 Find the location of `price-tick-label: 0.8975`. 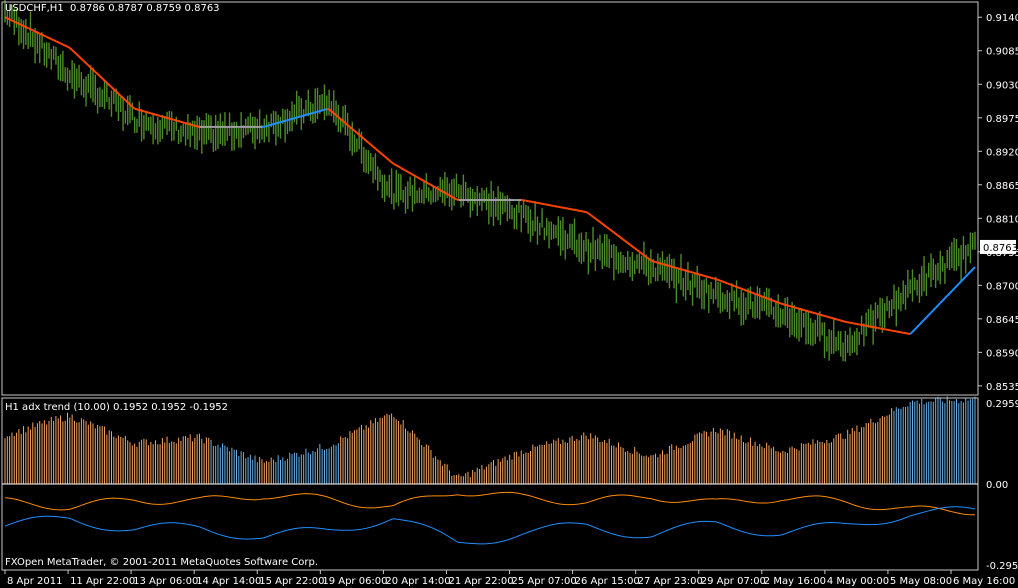

price-tick-label: 0.8975 is located at coordinates (1002, 119).